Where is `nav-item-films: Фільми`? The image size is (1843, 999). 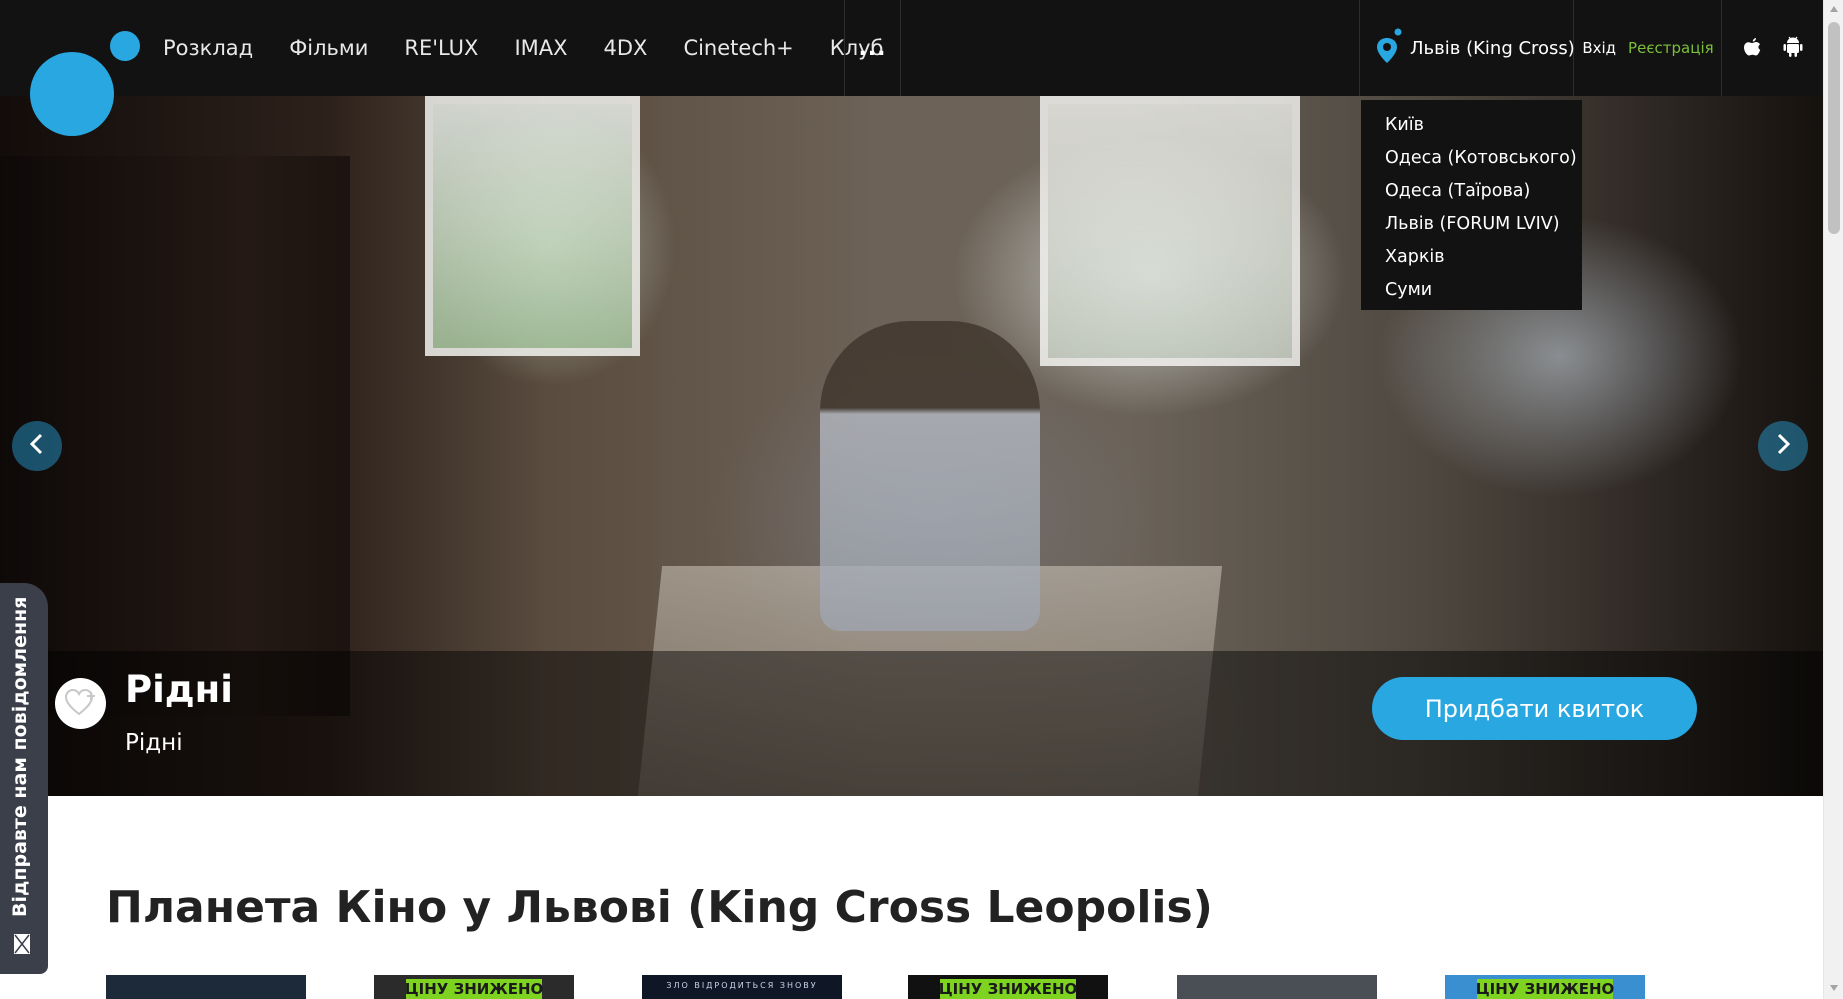
nav-item-films: Фільми is located at coordinates (328, 48).